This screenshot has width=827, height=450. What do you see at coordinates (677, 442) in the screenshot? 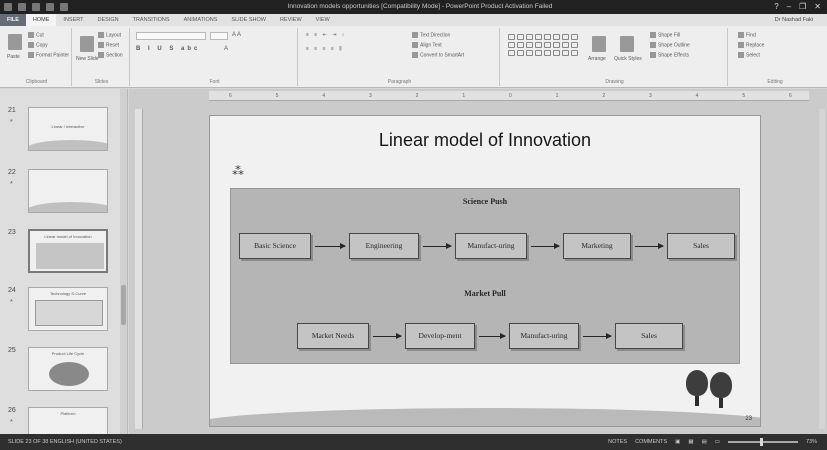
I see `normal-view-icon: ▣` at bounding box center [677, 442].